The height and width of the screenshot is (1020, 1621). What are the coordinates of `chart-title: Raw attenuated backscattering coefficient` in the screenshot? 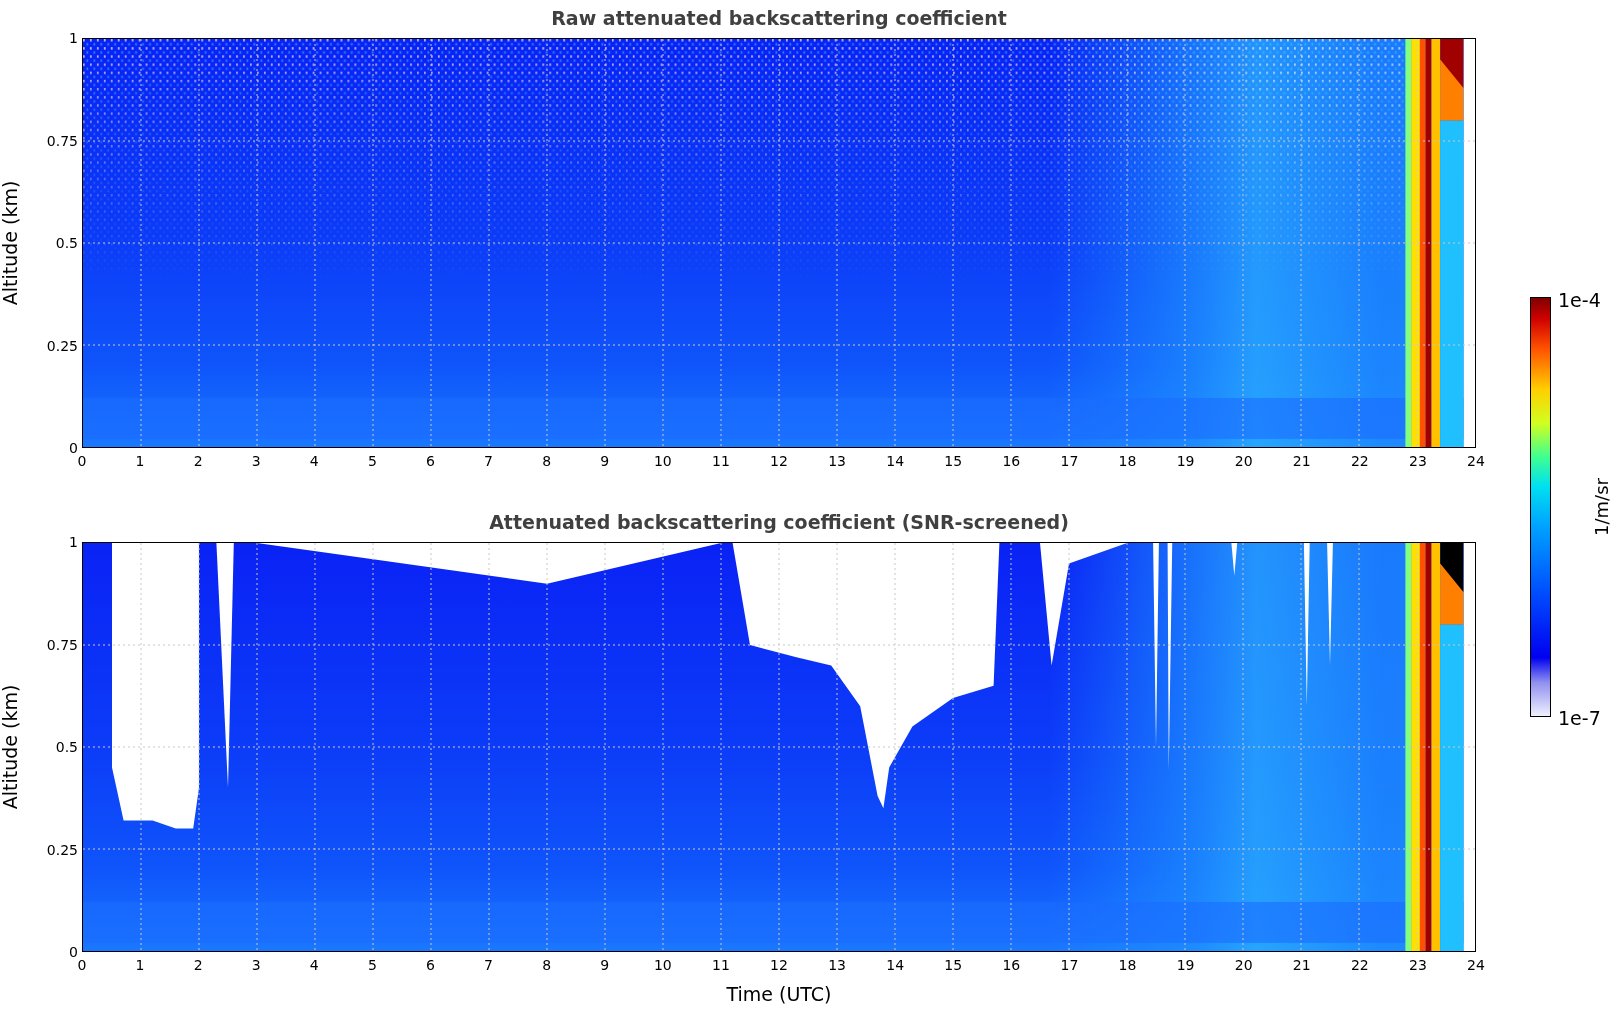 It's located at (779, 18).